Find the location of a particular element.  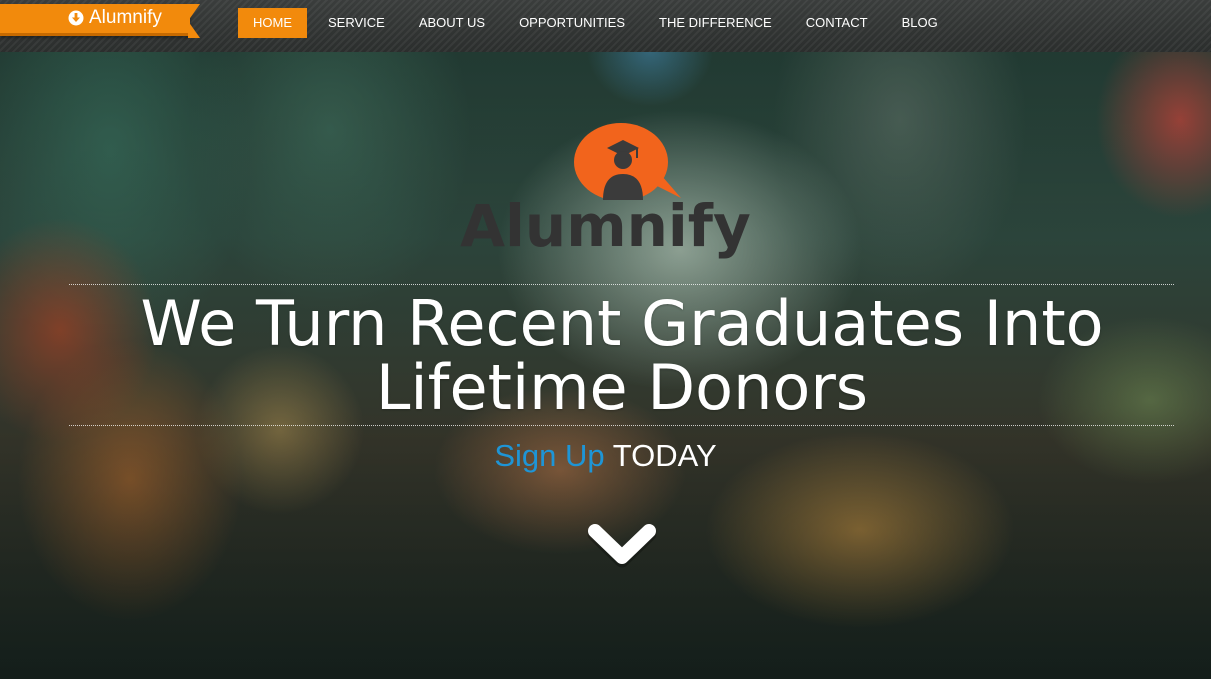

divider-bottom is located at coordinates (621, 425).